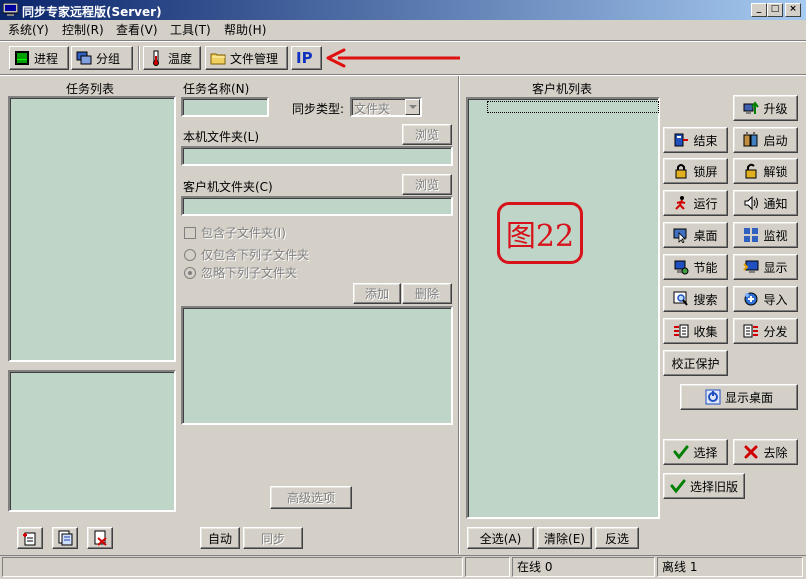  What do you see at coordinates (92, 229) in the screenshot?
I see `task-list` at bounding box center [92, 229].